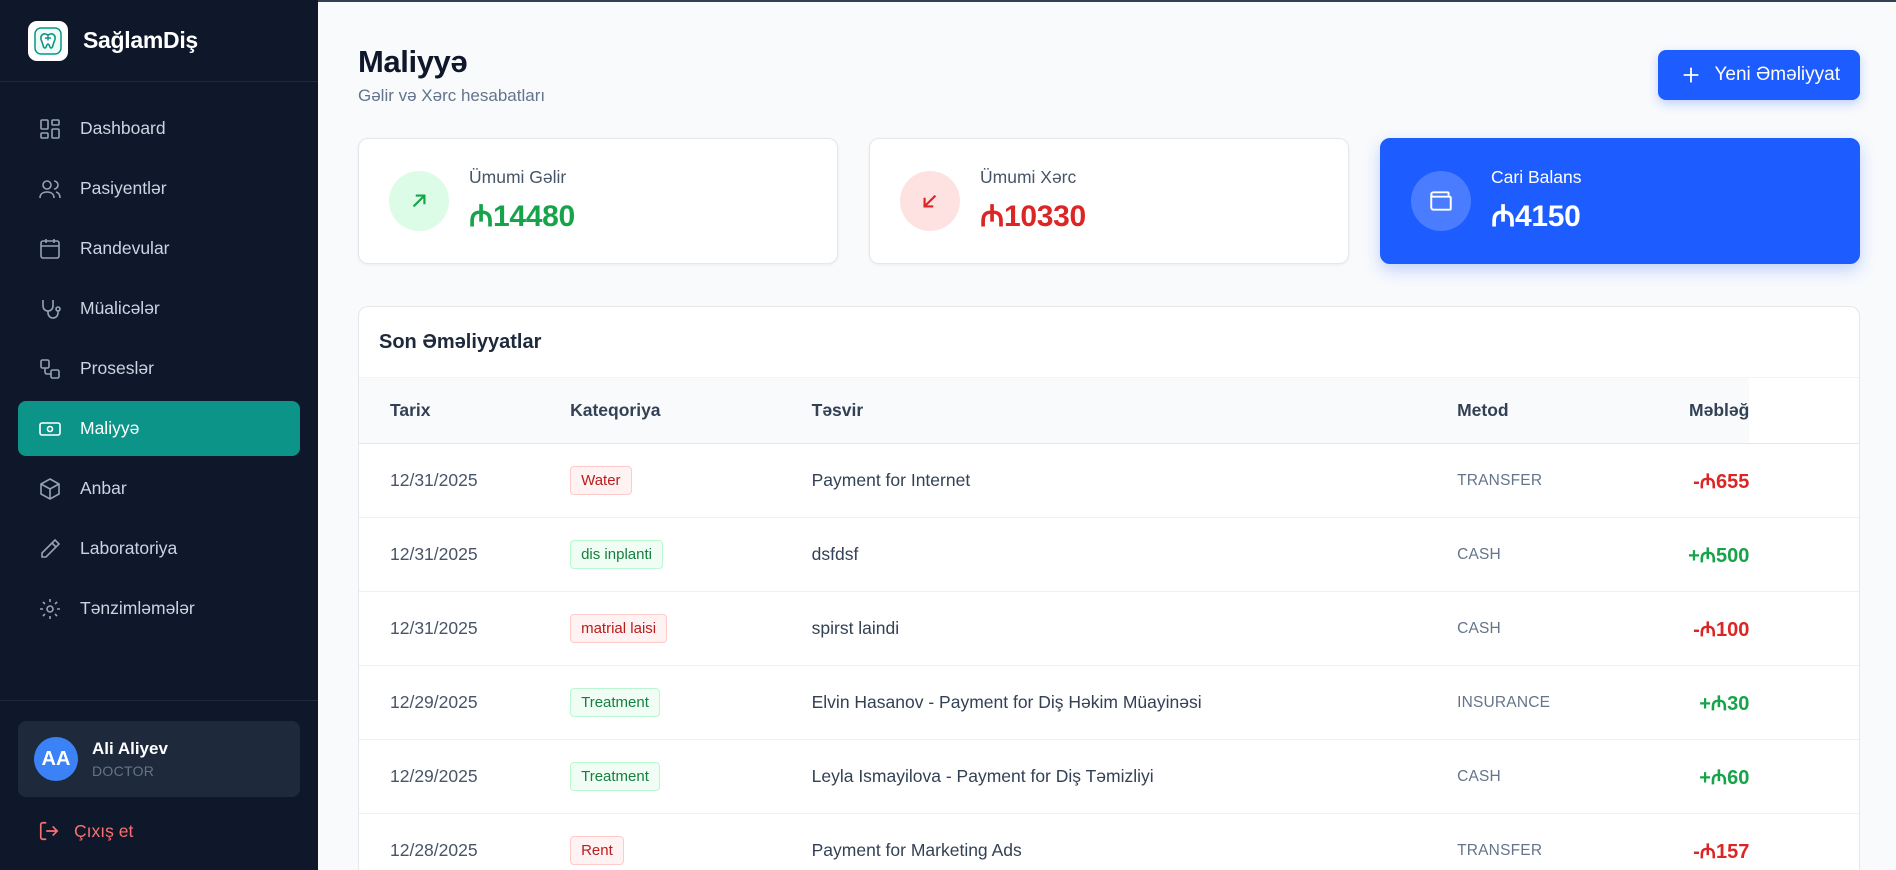 The height and width of the screenshot is (870, 1896). What do you see at coordinates (691, 555) in the screenshot?
I see `cell-category: dis inplanti` at bounding box center [691, 555].